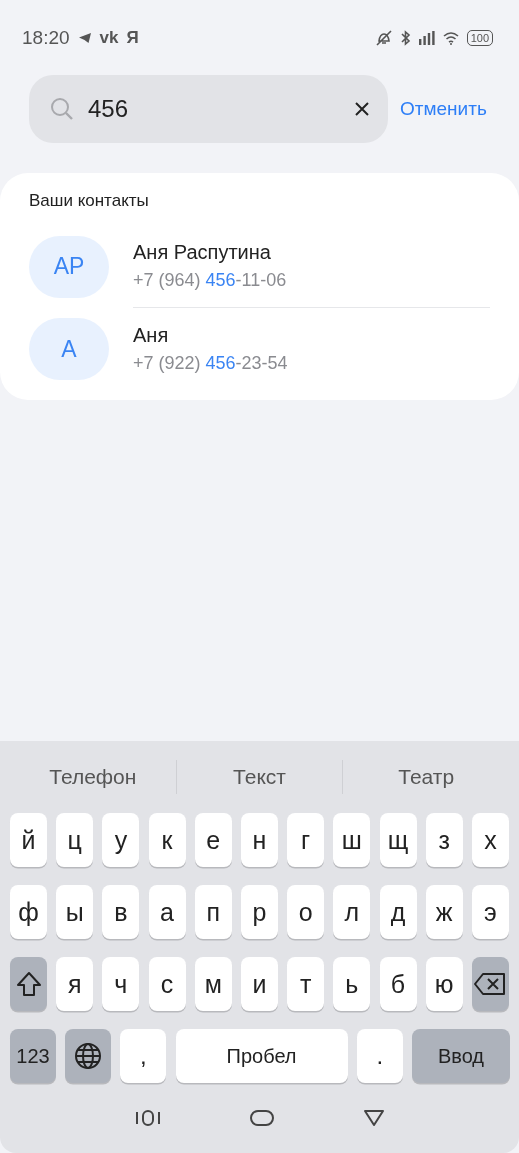 The width and height of the screenshot is (519, 1153). Describe the element at coordinates (28, 840) in the screenshot. I see `letter-key: й` at that location.